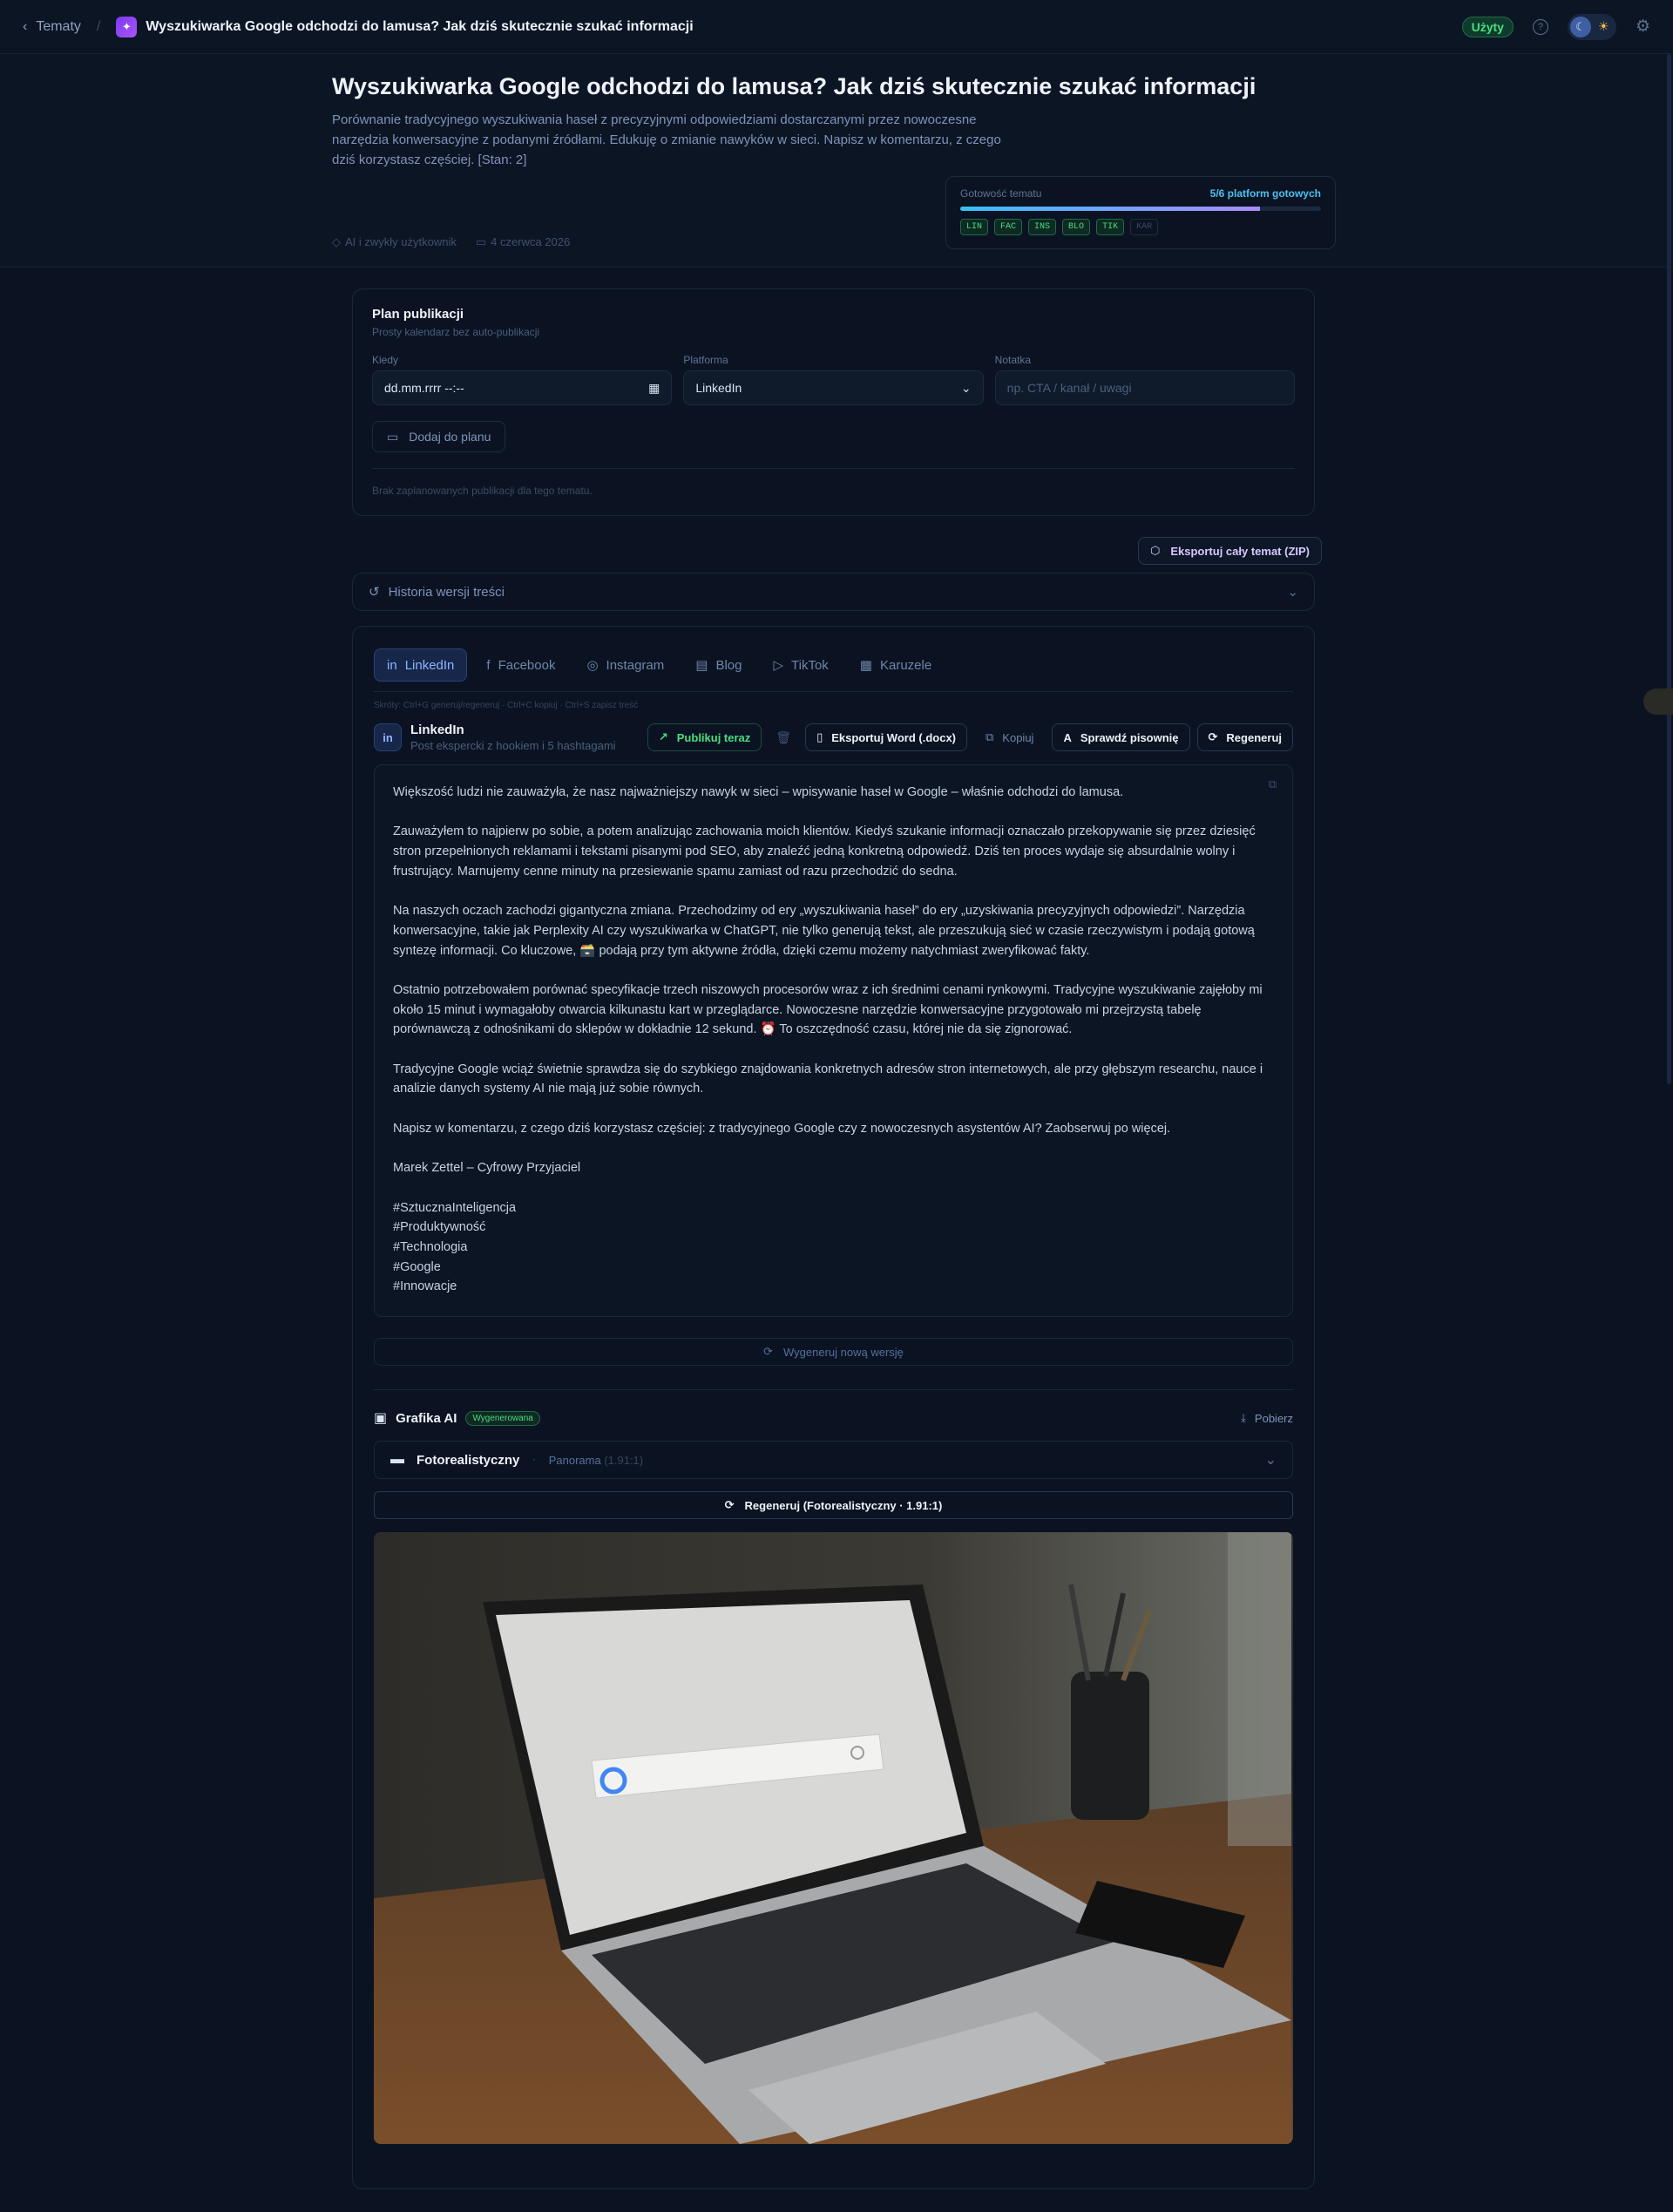 The height and width of the screenshot is (2212, 1673). What do you see at coordinates (1018, 737) in the screenshot?
I see `copy-label: Kopiuj` at bounding box center [1018, 737].